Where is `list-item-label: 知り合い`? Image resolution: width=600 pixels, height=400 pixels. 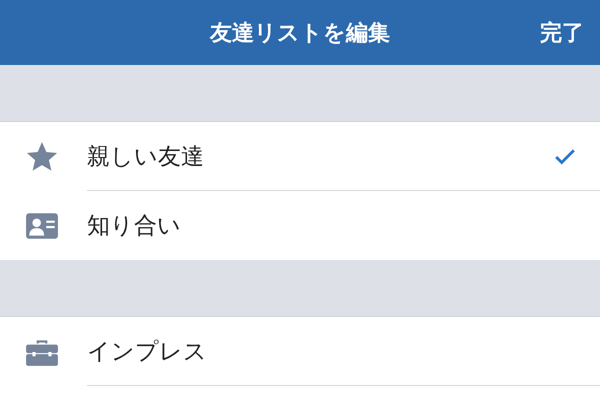 list-item-label: 知り合い is located at coordinates (134, 226).